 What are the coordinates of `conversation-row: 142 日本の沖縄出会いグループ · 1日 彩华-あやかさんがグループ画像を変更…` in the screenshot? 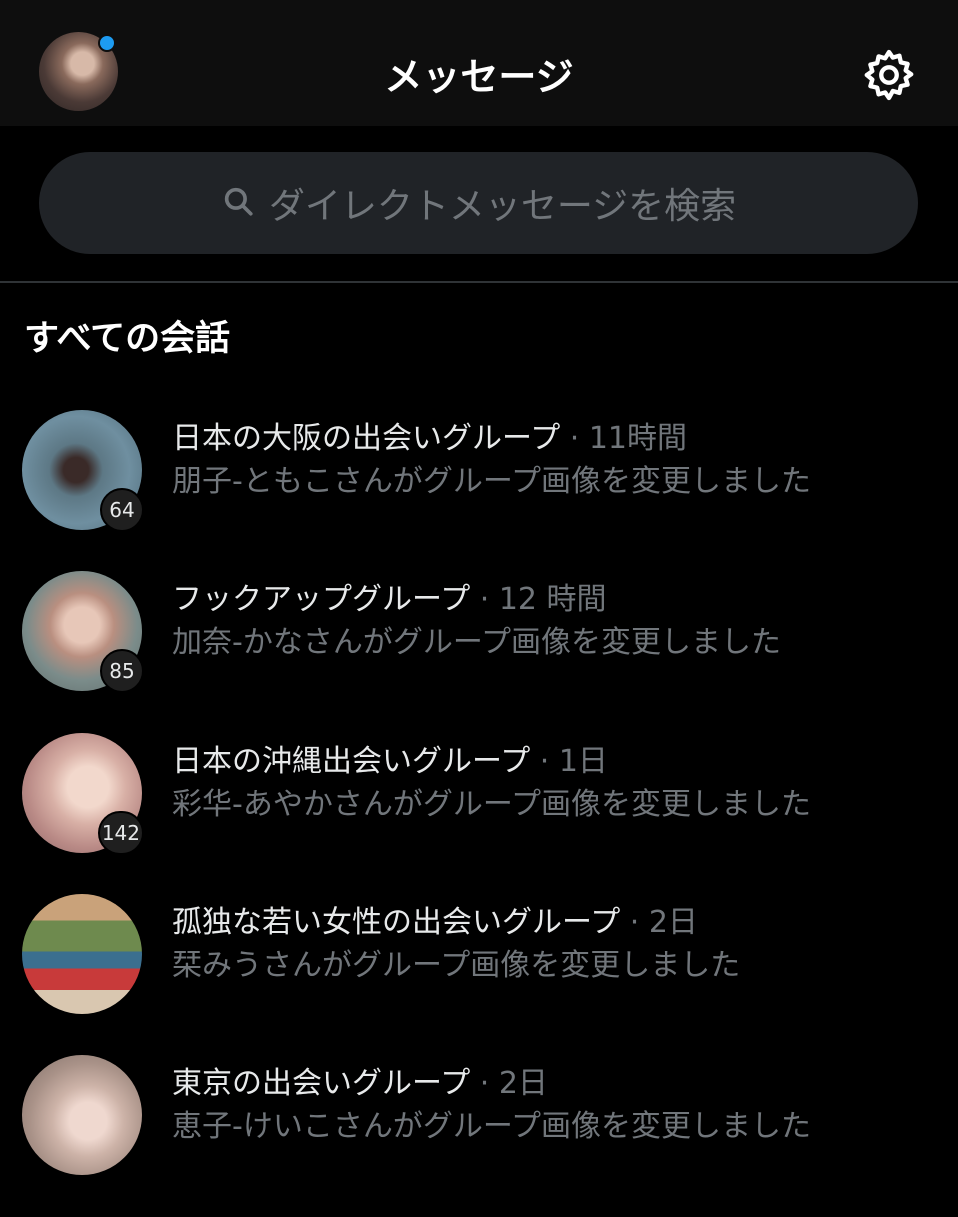 It's located at (479, 814).